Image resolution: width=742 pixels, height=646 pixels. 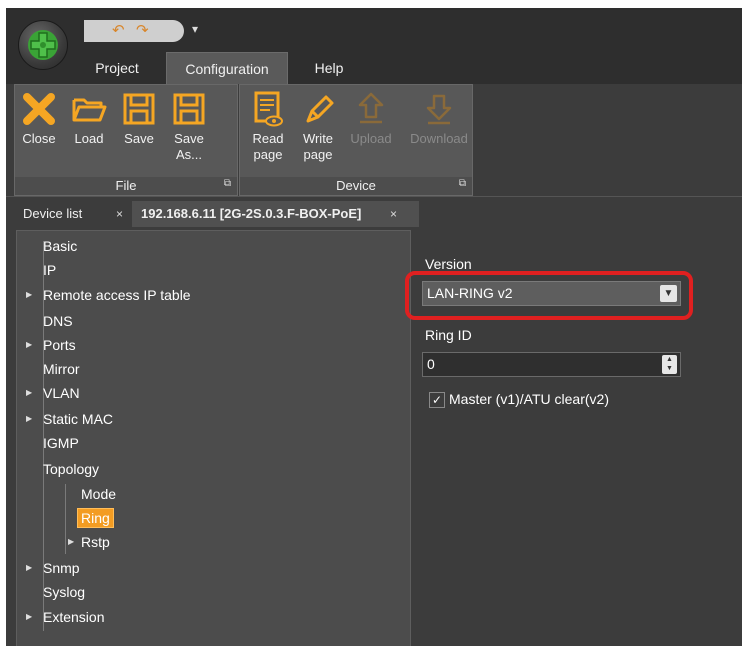 I want to click on write-page-label: Write page, so click(x=318, y=146).